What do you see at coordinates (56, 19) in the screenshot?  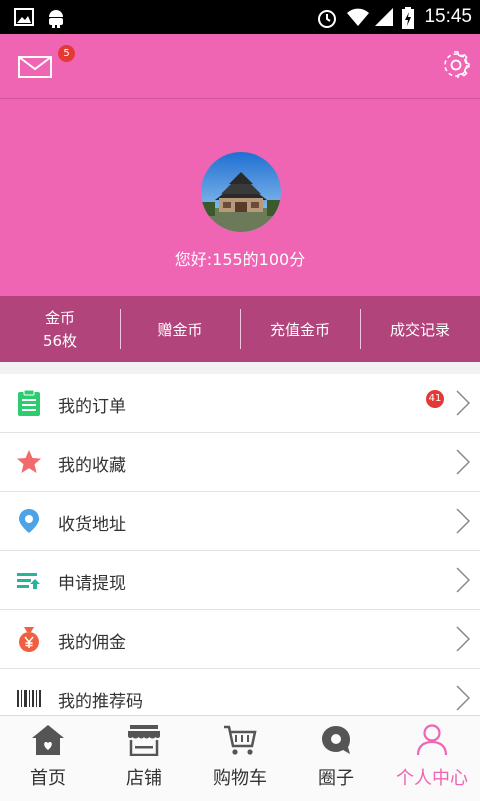 I see `android-icon` at bounding box center [56, 19].